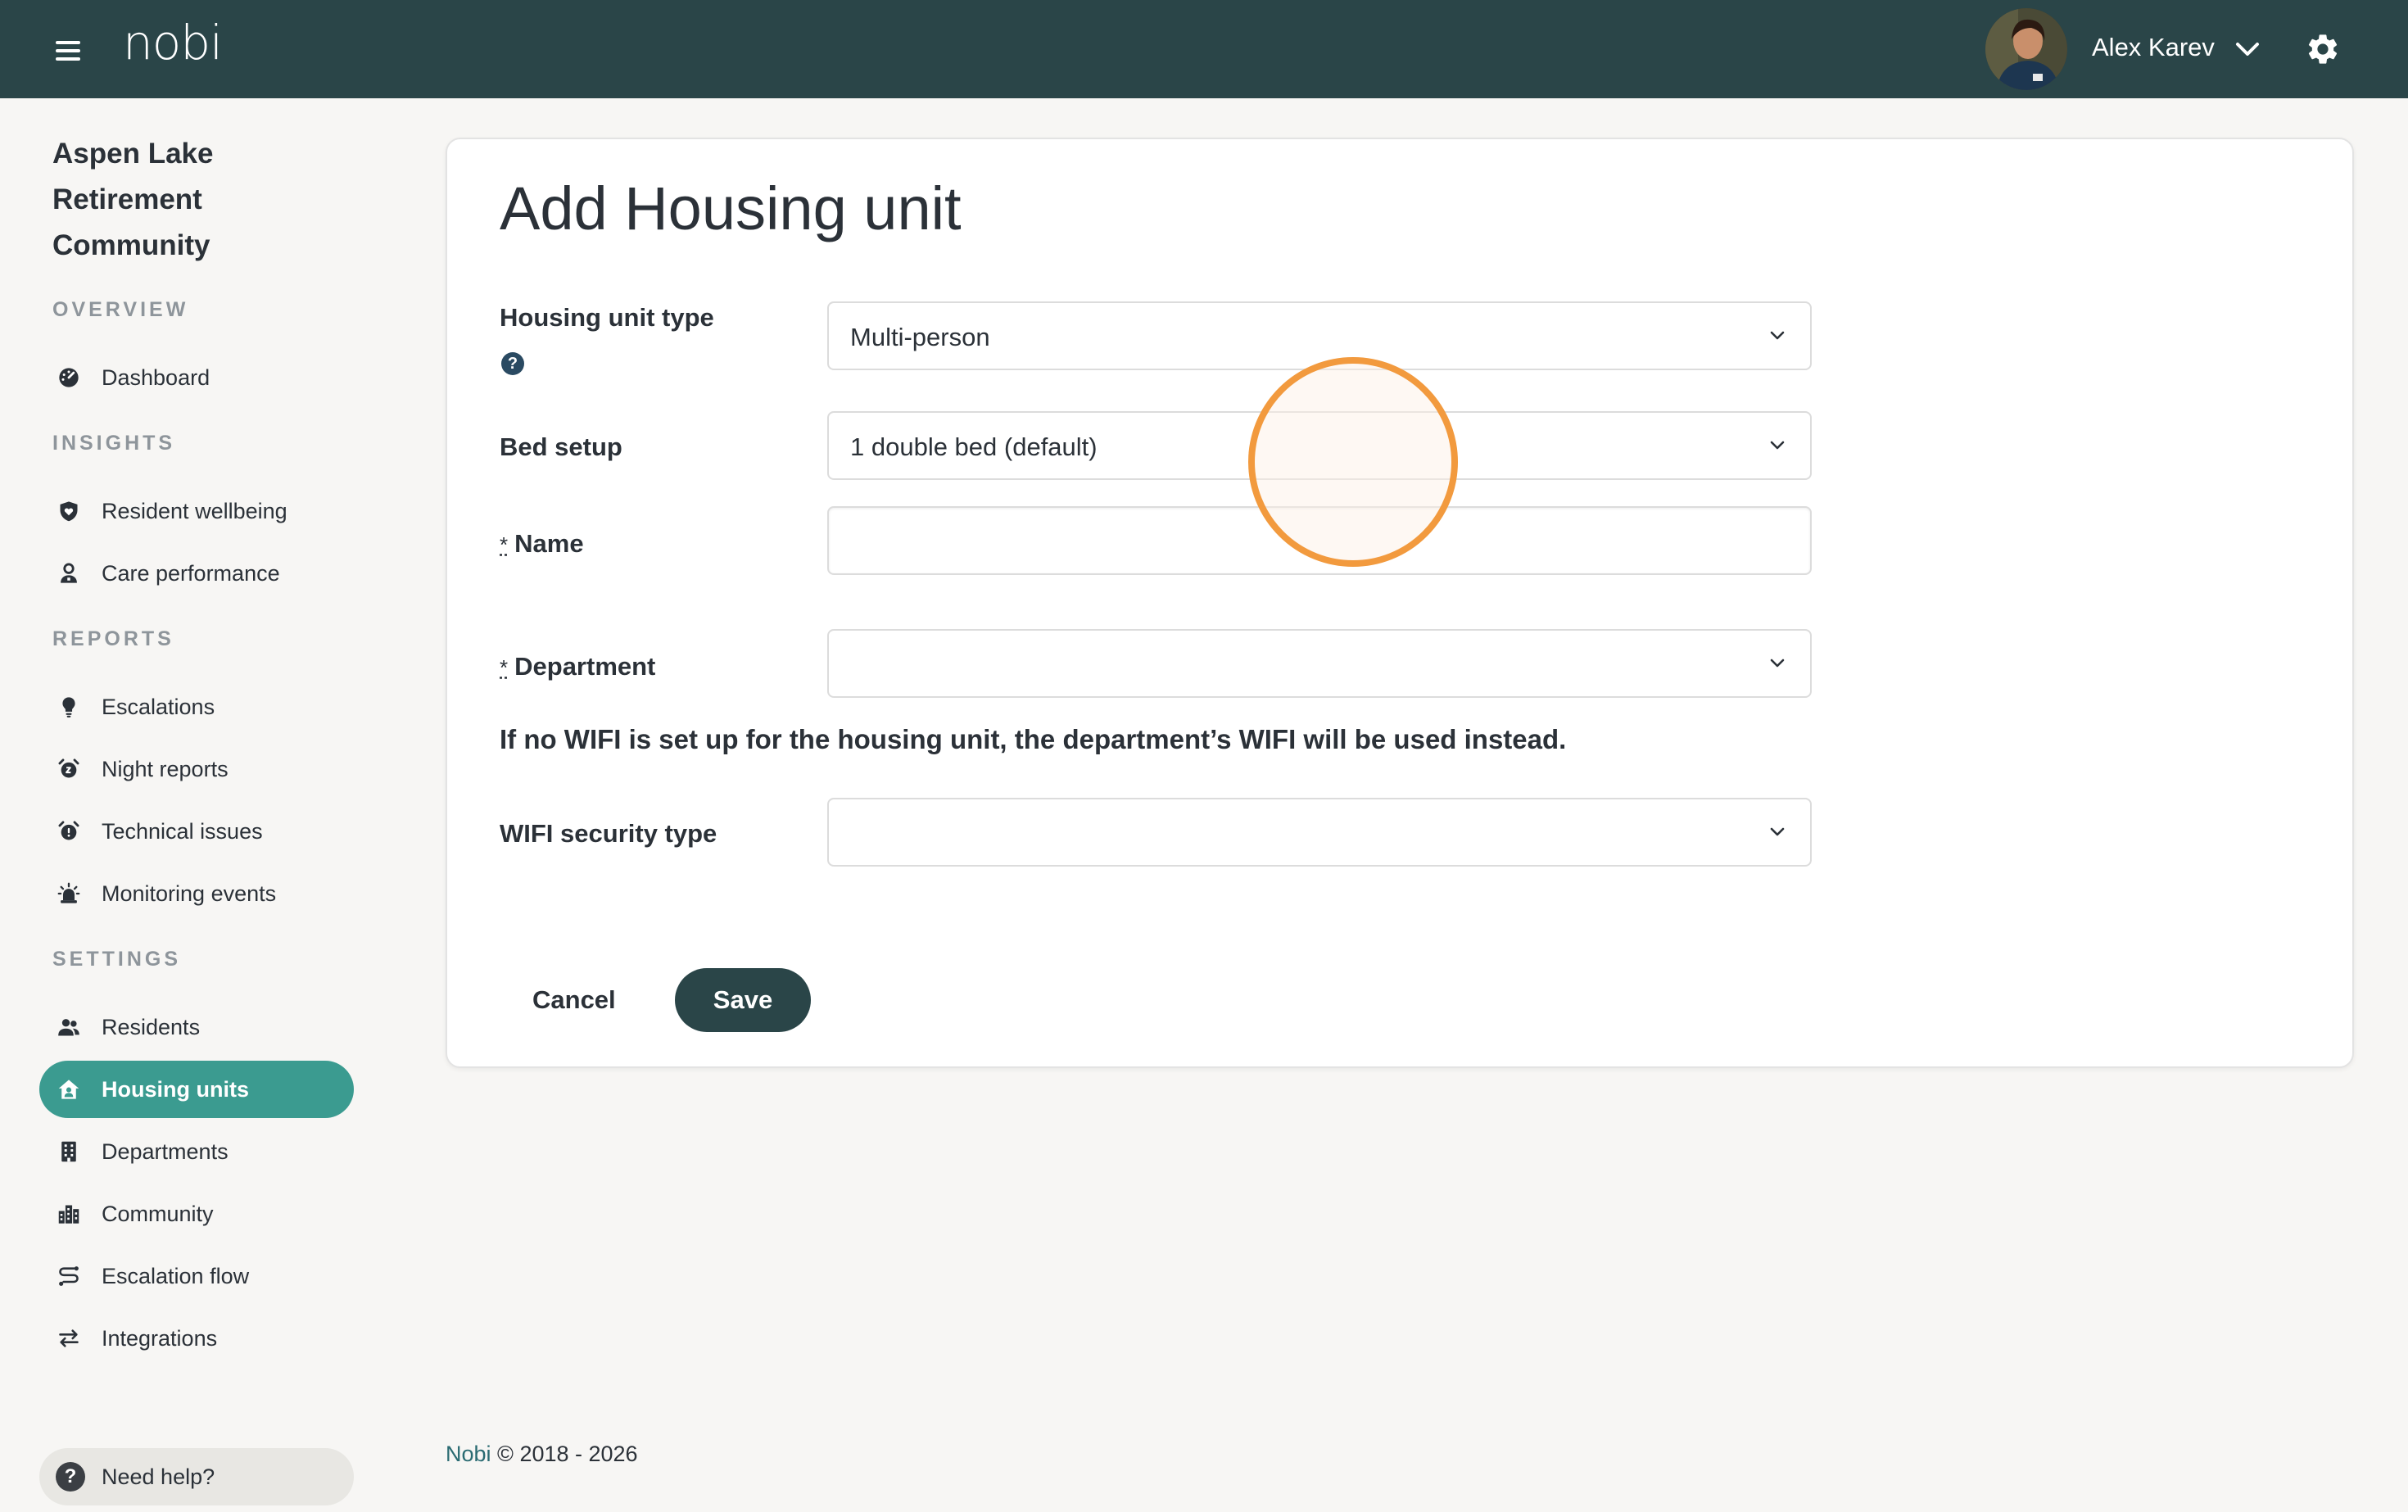 The width and height of the screenshot is (2408, 1512). Describe the element at coordinates (158, 1214) in the screenshot. I see `sidebar-item-label: Community` at that location.